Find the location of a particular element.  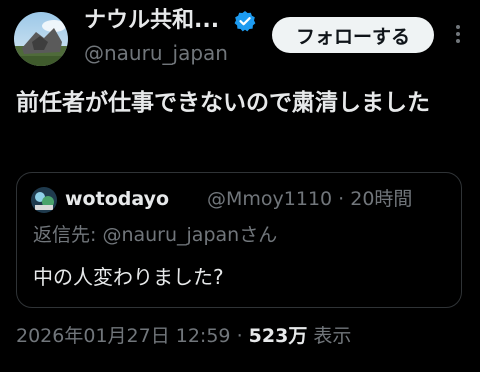

tweet-meta-row: 2026年01月27日 12:59 · 523万 表示 is located at coordinates (183, 336).